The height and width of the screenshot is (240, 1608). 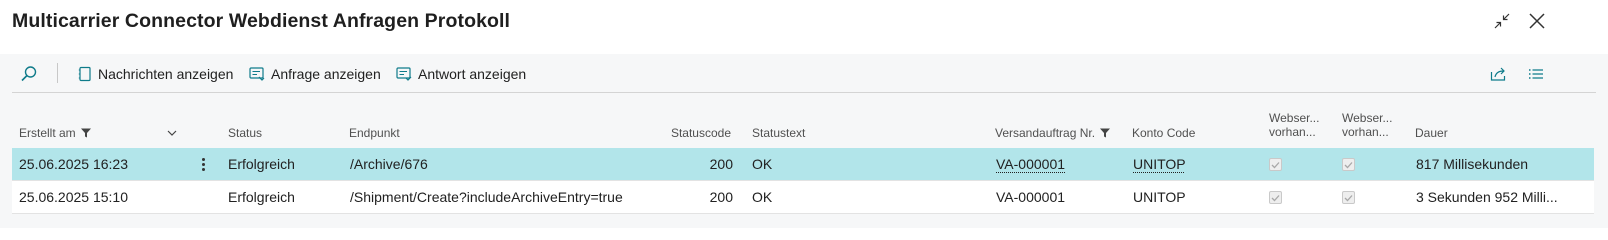 I want to click on col-header-status-code: Statuscode, so click(x=686, y=133).